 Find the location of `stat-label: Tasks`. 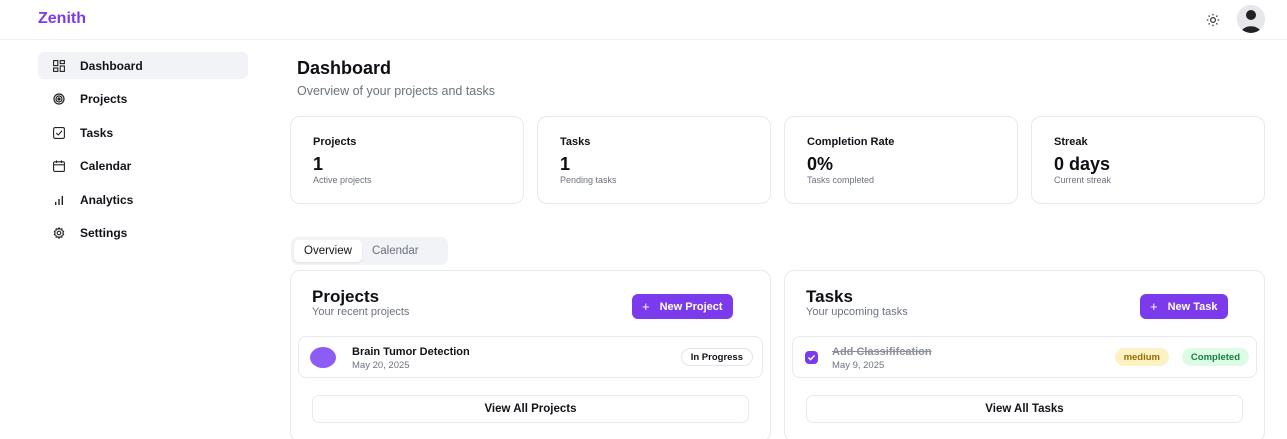

stat-label: Tasks is located at coordinates (575, 142).